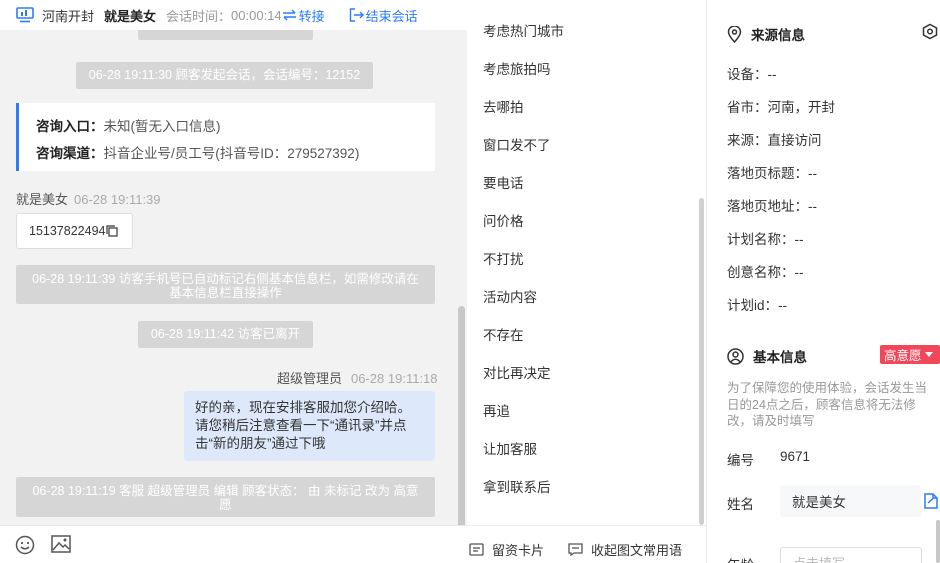 The image size is (940, 563). Describe the element at coordinates (510, 296) in the screenshot. I see `phrase-item: 活动内容` at that location.